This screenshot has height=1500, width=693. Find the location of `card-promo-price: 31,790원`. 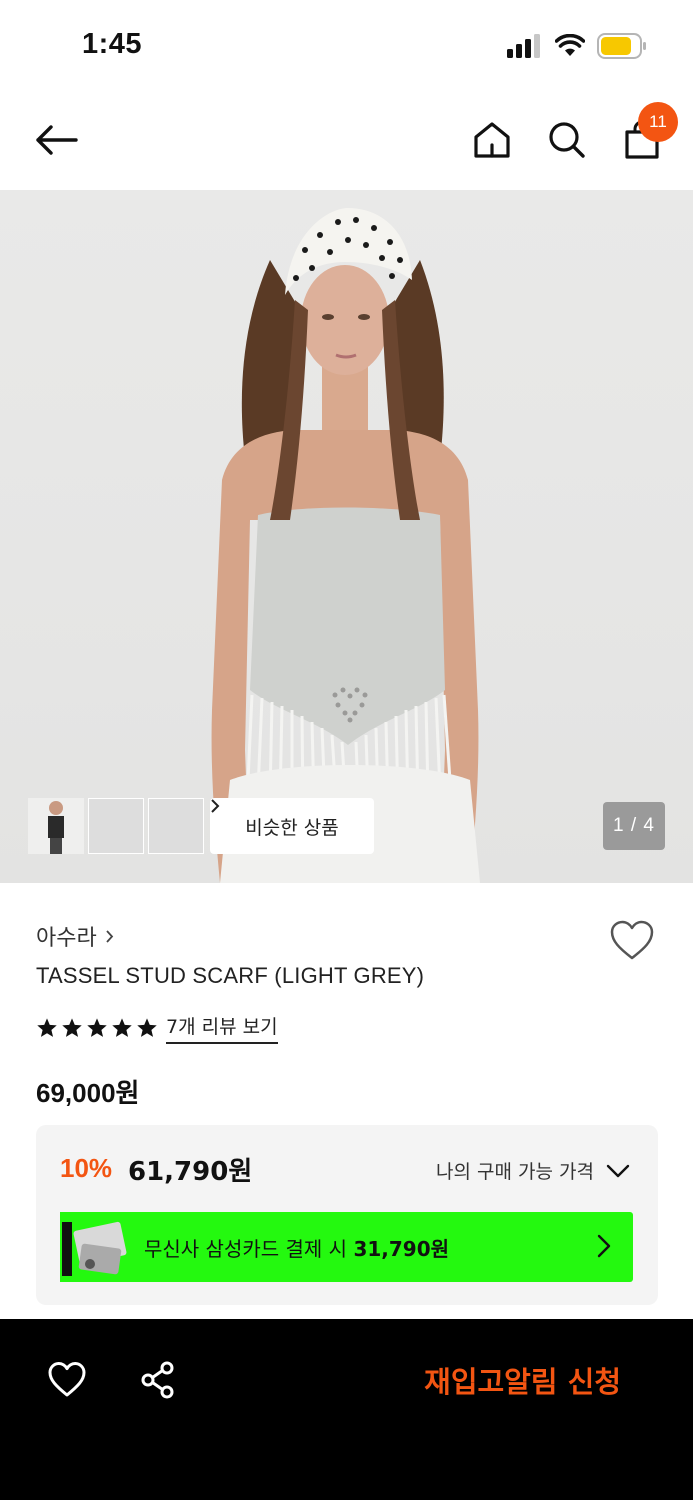

card-promo-price: 31,790원 is located at coordinates (401, 1248).